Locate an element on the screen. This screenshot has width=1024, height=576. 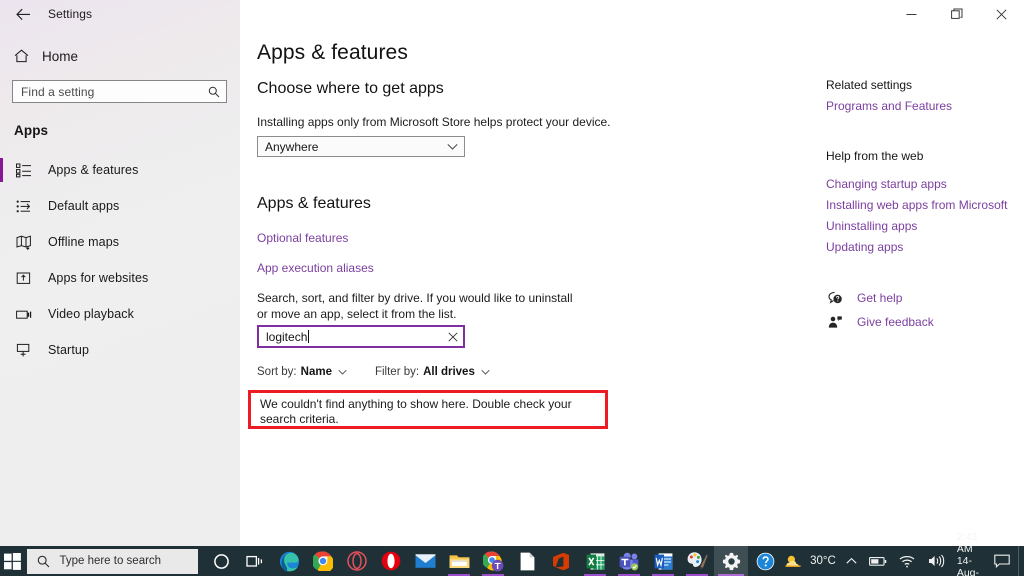
sidebar-item-apps-for-websites: Apps for websites is located at coordinates (120, 278).